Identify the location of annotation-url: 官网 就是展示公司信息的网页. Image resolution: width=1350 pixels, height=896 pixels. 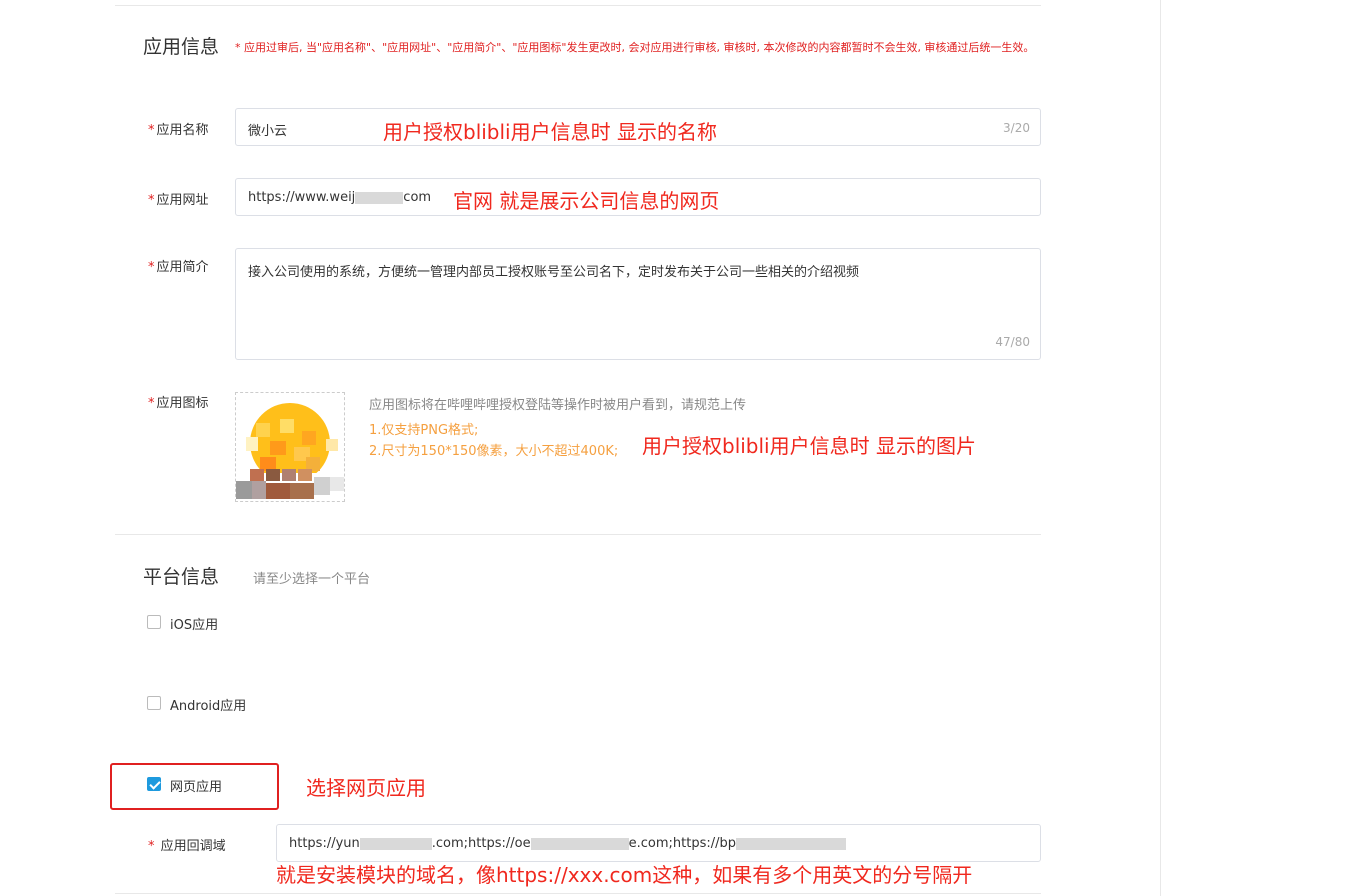
(586, 201).